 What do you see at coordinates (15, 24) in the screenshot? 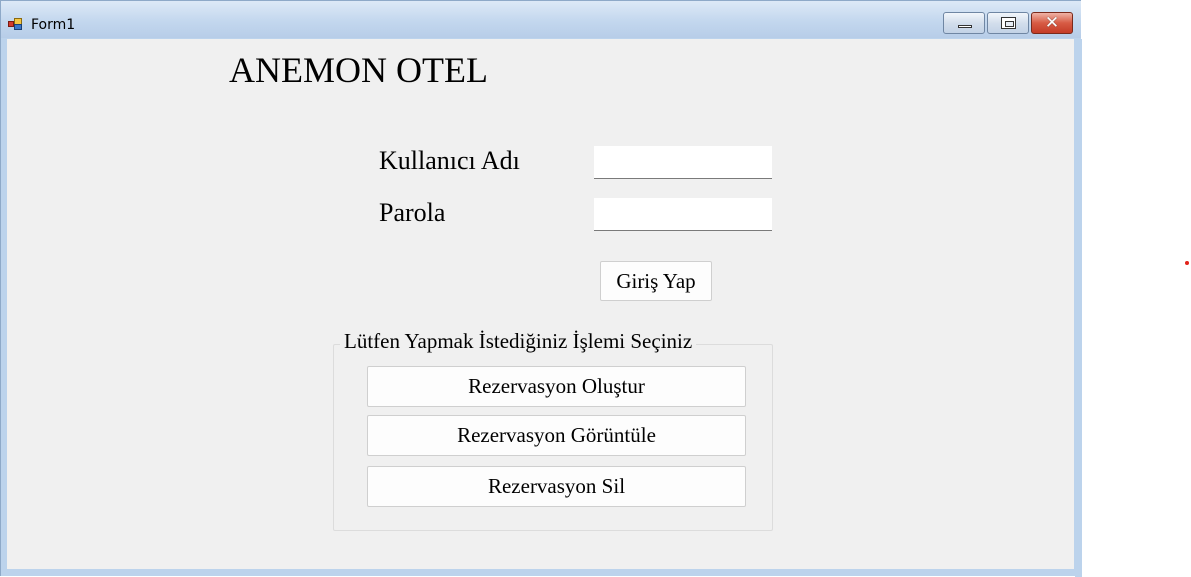
I see `form-app-icon` at bounding box center [15, 24].